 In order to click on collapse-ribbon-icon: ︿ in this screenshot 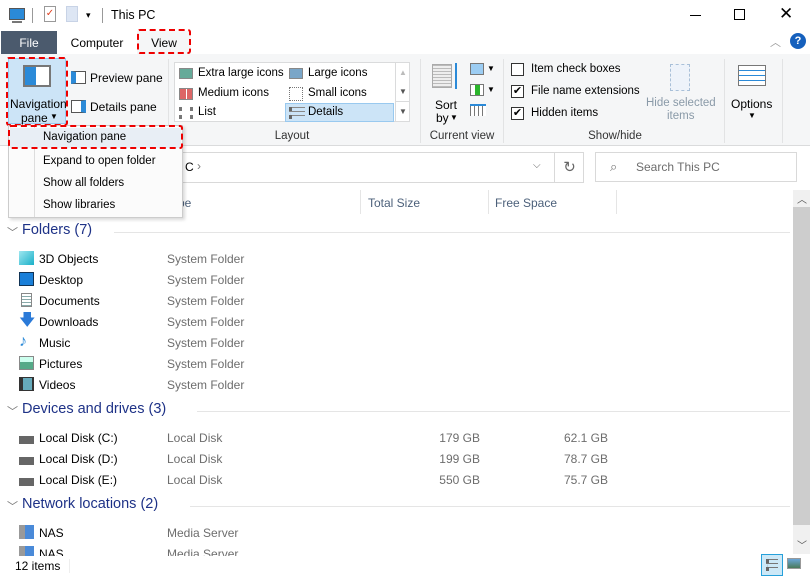, I will do `click(775, 42)`.